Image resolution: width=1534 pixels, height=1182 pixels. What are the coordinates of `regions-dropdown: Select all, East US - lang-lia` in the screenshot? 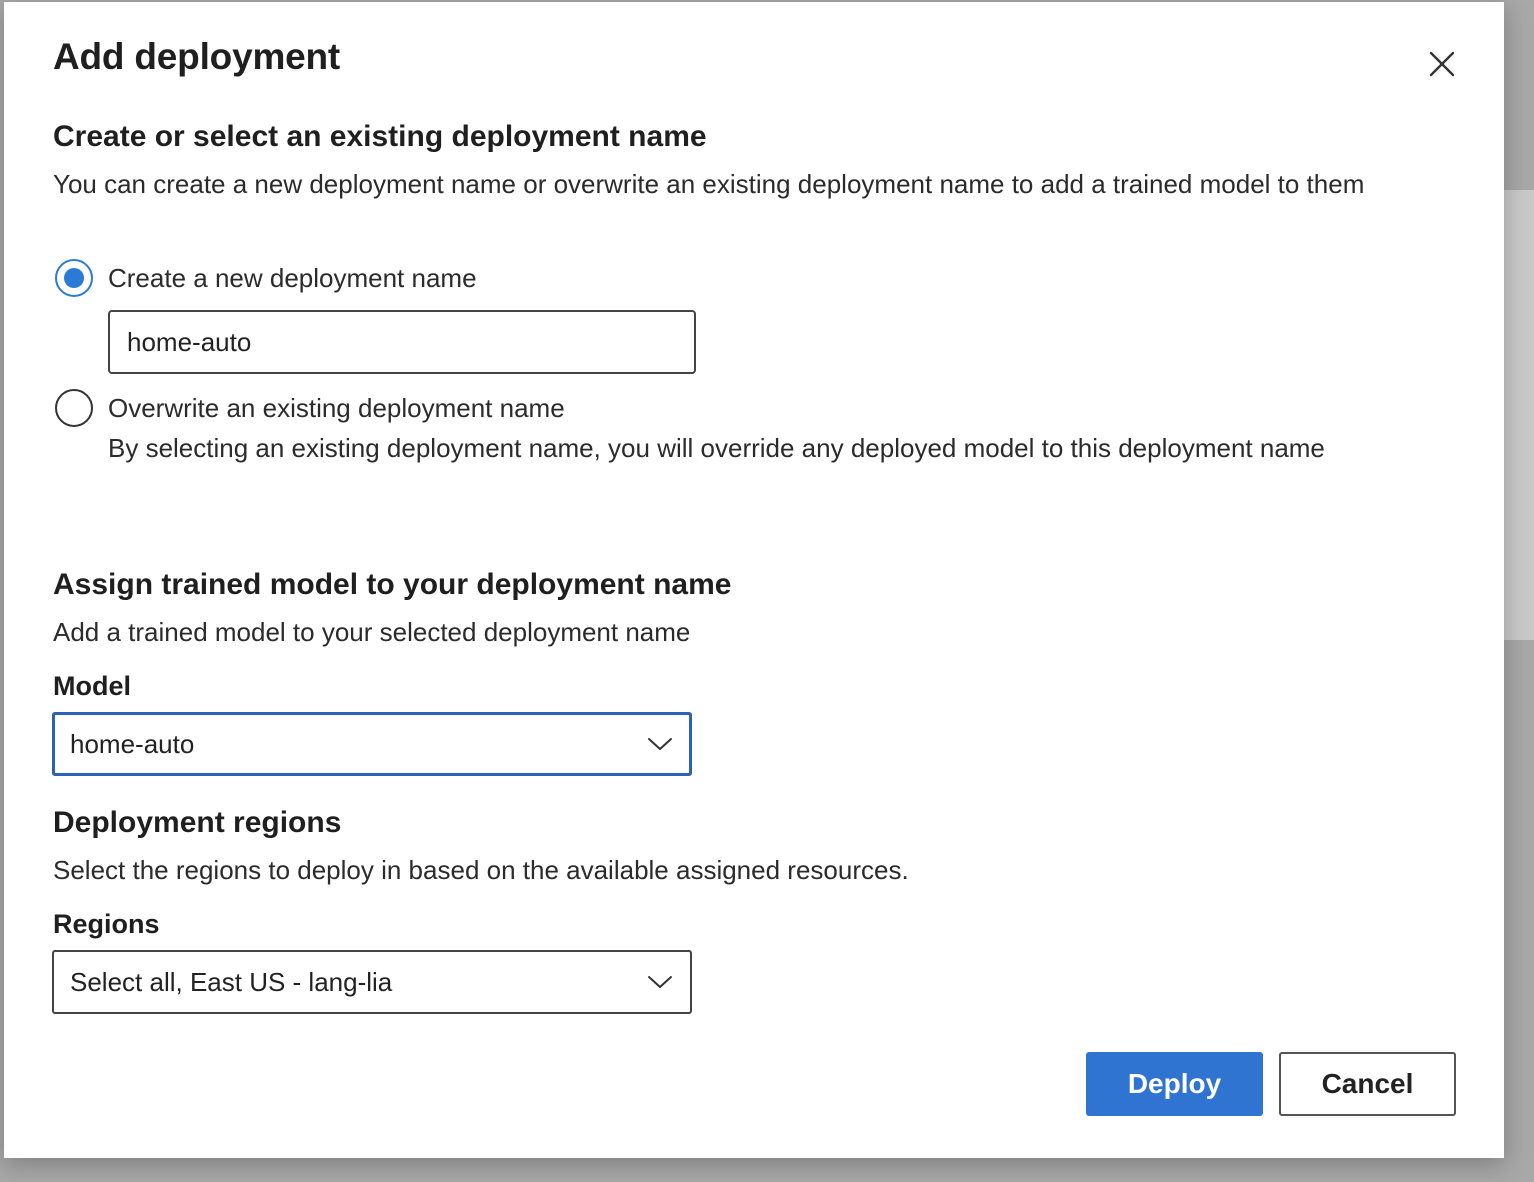 It's located at (372, 982).